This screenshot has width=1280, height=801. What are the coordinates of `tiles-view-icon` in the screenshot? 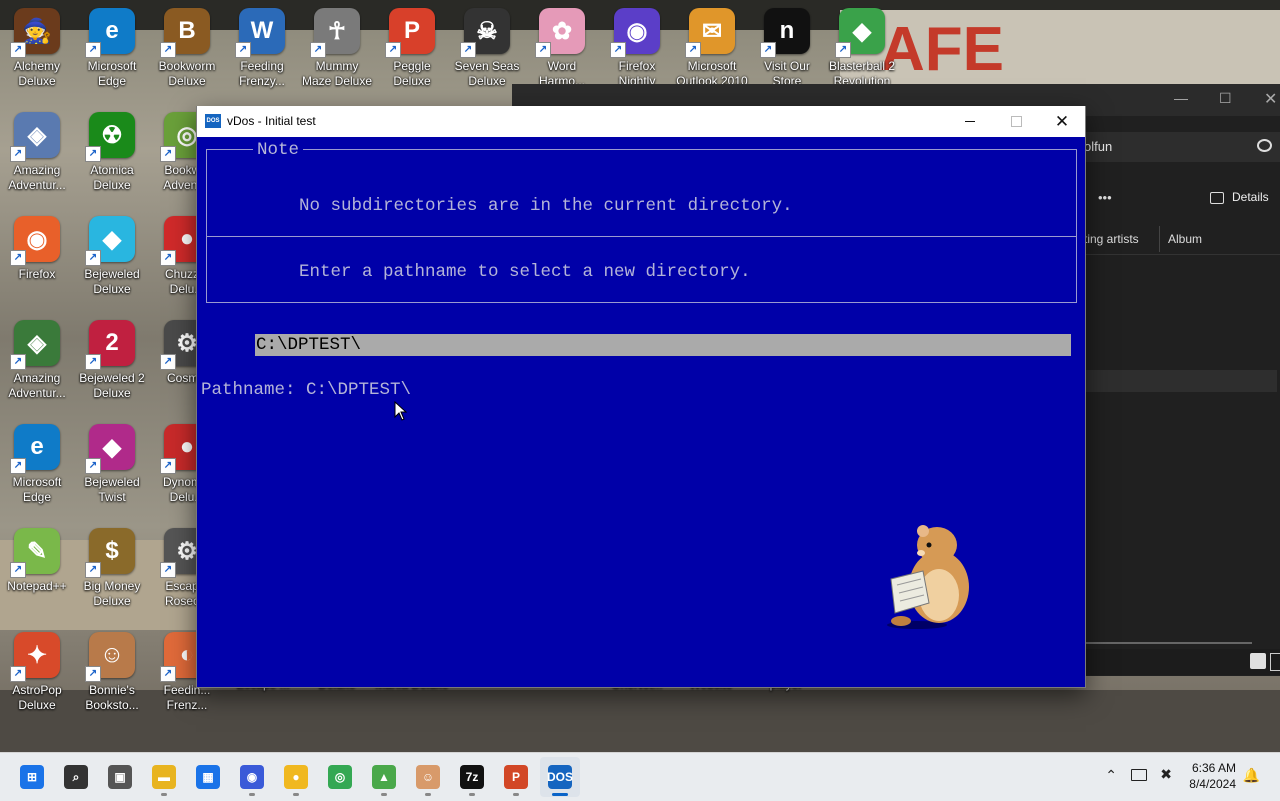 It's located at (1275, 662).